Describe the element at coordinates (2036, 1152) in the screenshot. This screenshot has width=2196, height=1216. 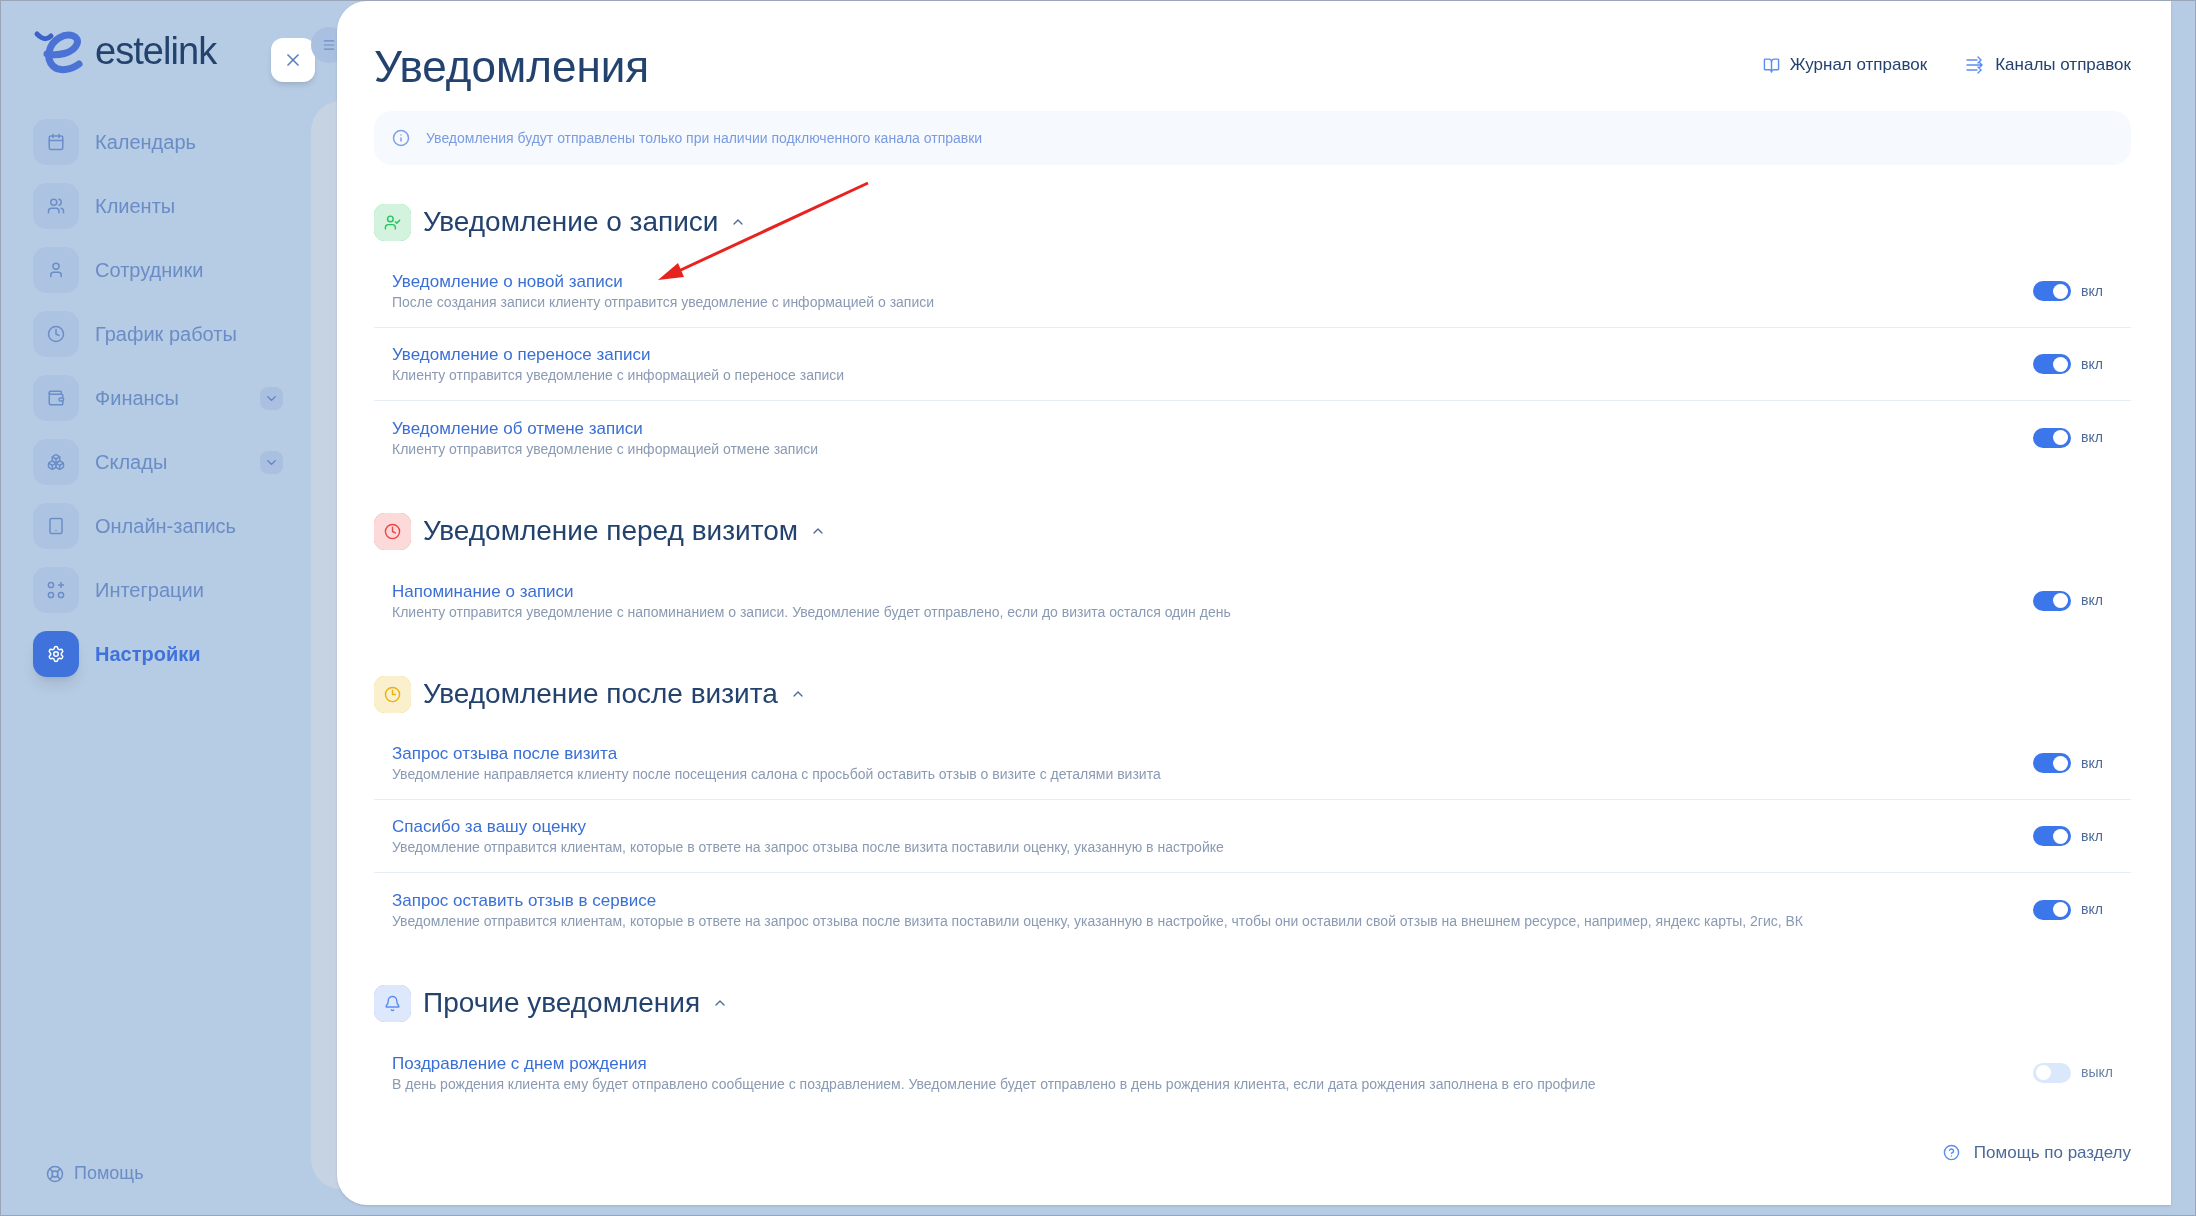
I see `section-help-link: Помощь по разделу` at that location.